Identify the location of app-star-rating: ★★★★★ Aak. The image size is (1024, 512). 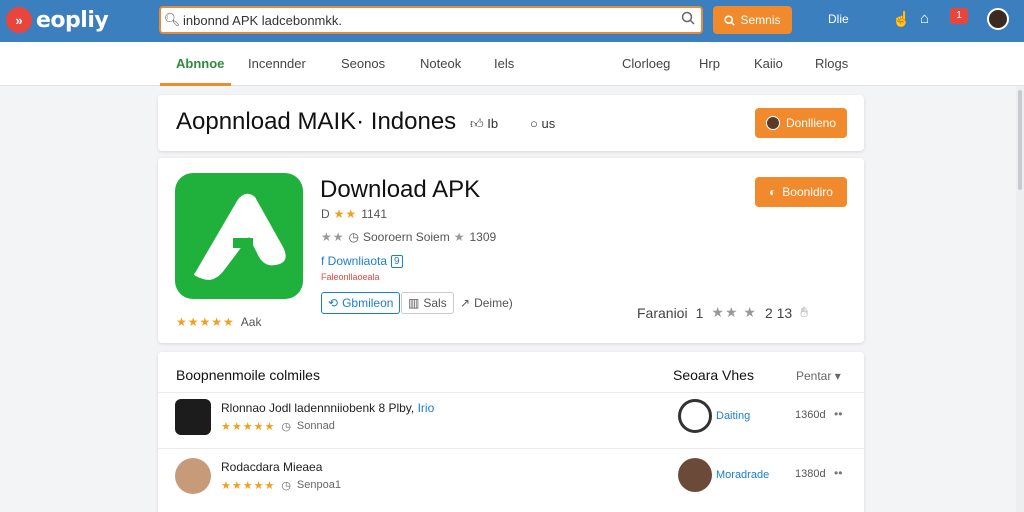
(218, 322).